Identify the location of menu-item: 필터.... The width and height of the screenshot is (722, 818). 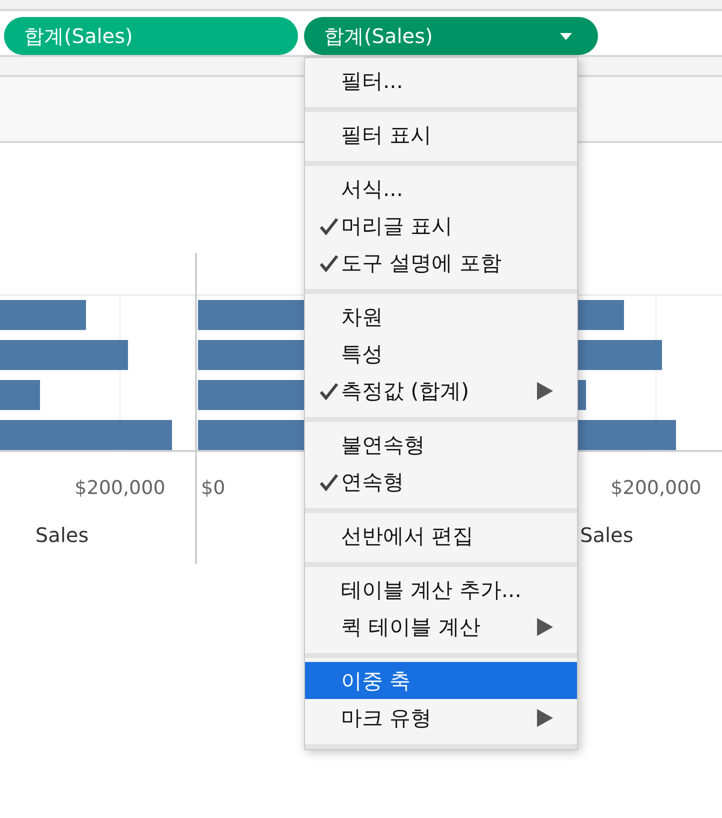
(441, 80).